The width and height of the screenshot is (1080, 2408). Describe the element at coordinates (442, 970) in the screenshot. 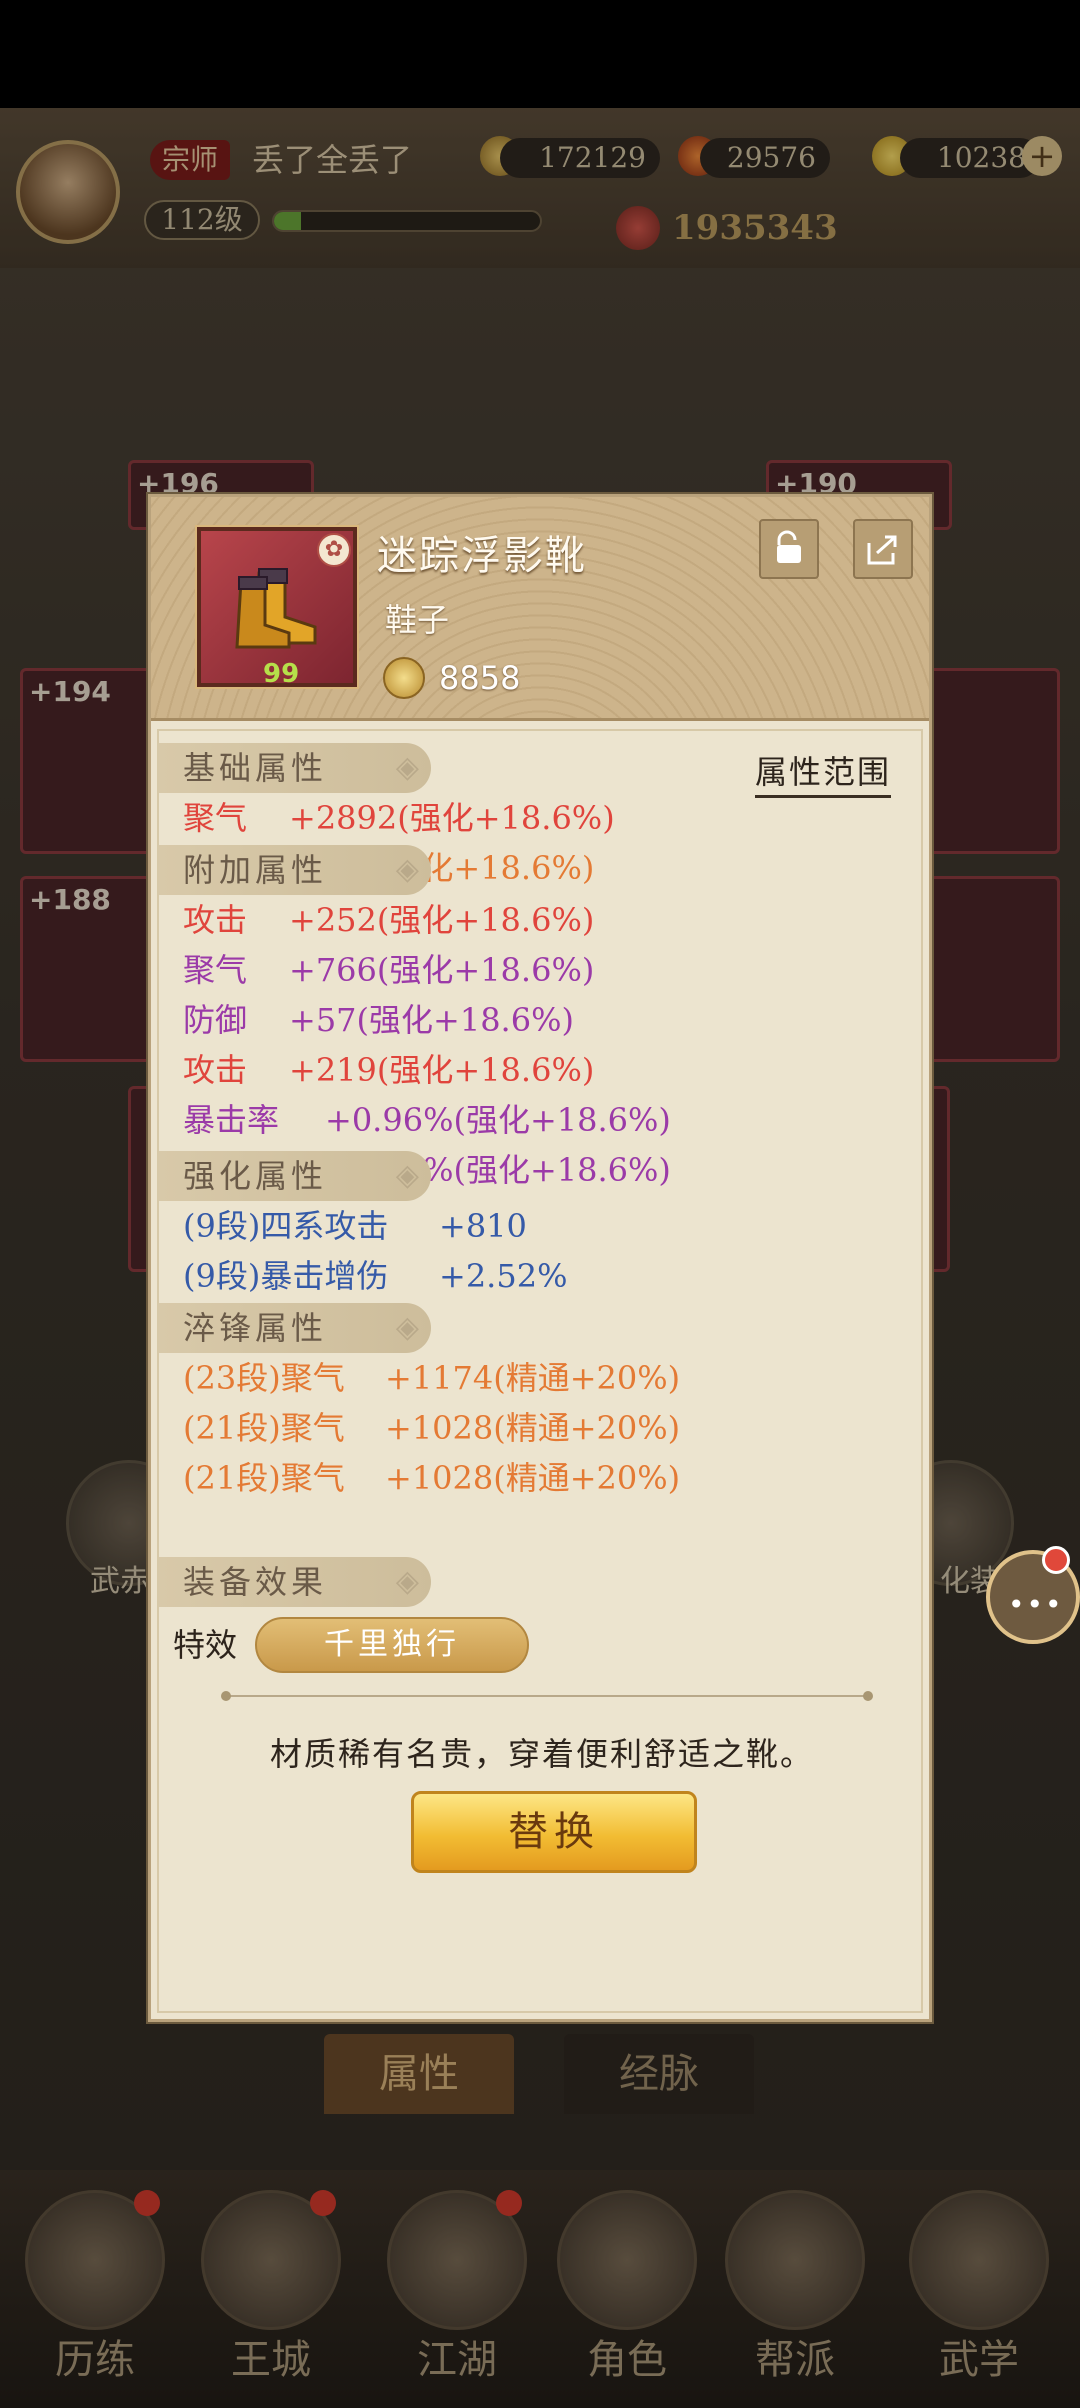

I see `attribute-value: +766(强化+18.6%)` at that location.